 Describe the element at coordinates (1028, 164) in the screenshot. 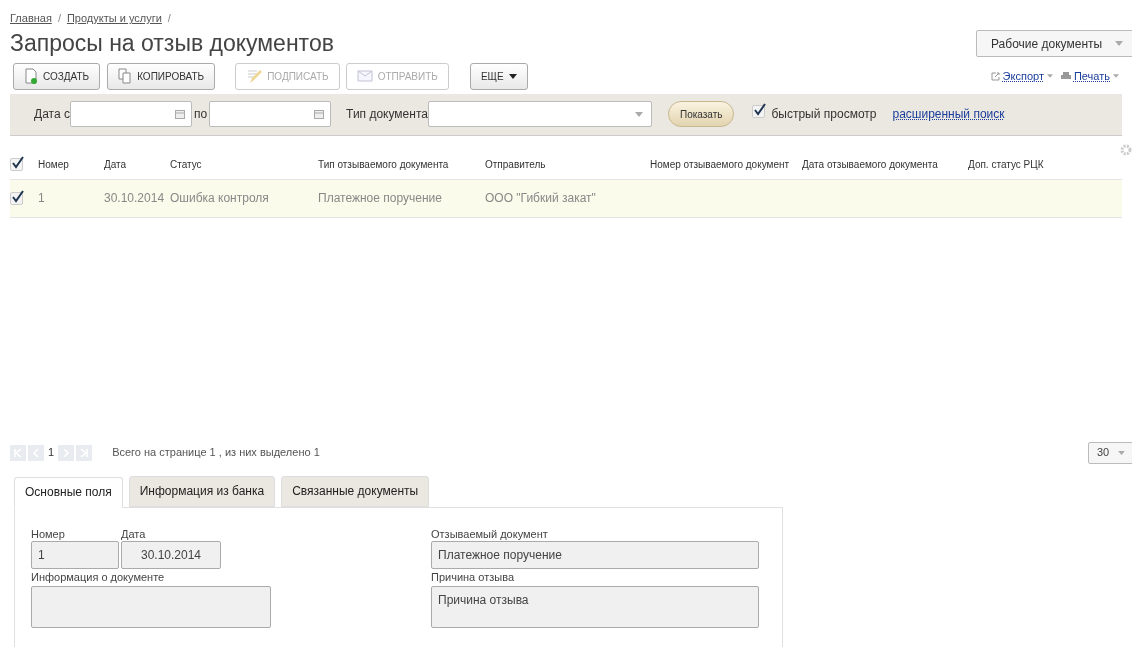

I see `column-header: Доп. статус РЦК` at that location.